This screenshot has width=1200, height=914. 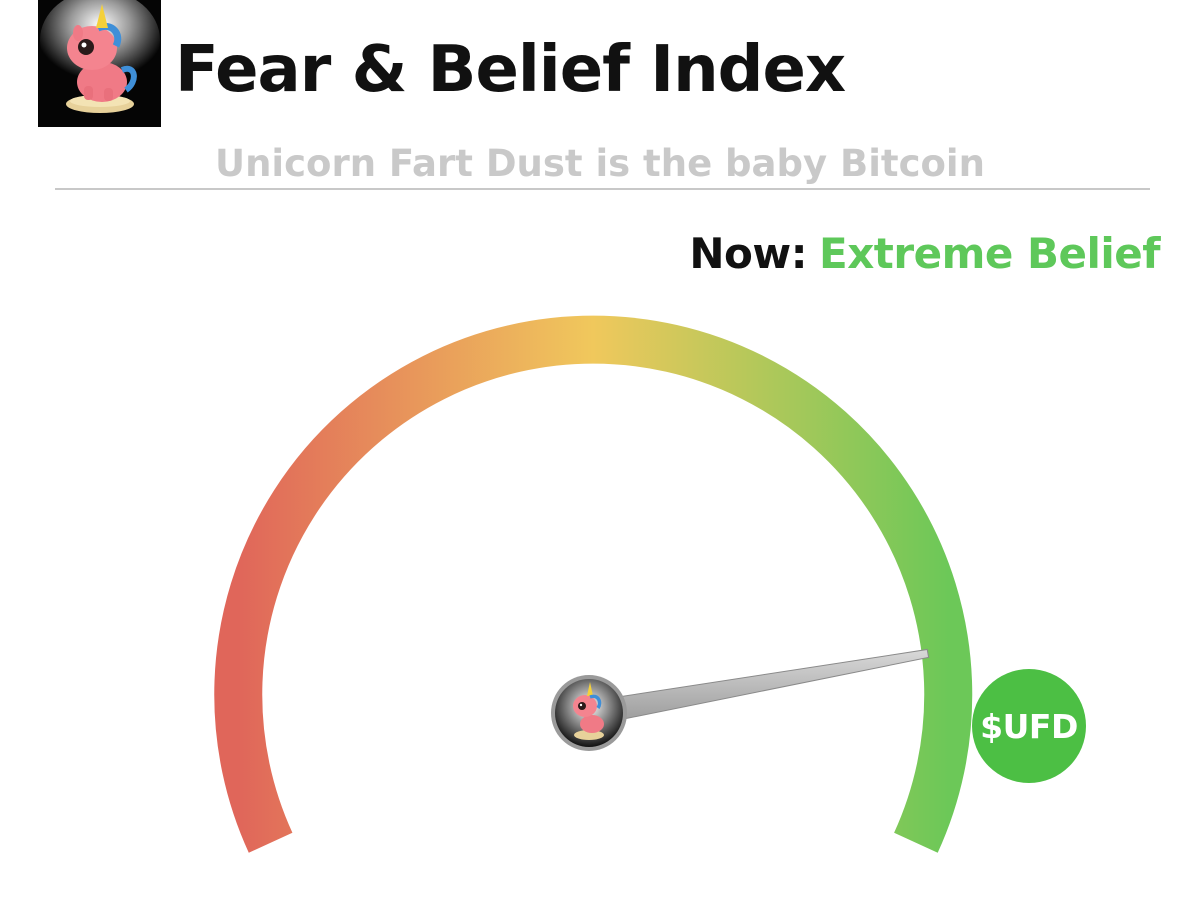 I want to click on needle-hub-unicorn-icon, so click(x=589, y=713).